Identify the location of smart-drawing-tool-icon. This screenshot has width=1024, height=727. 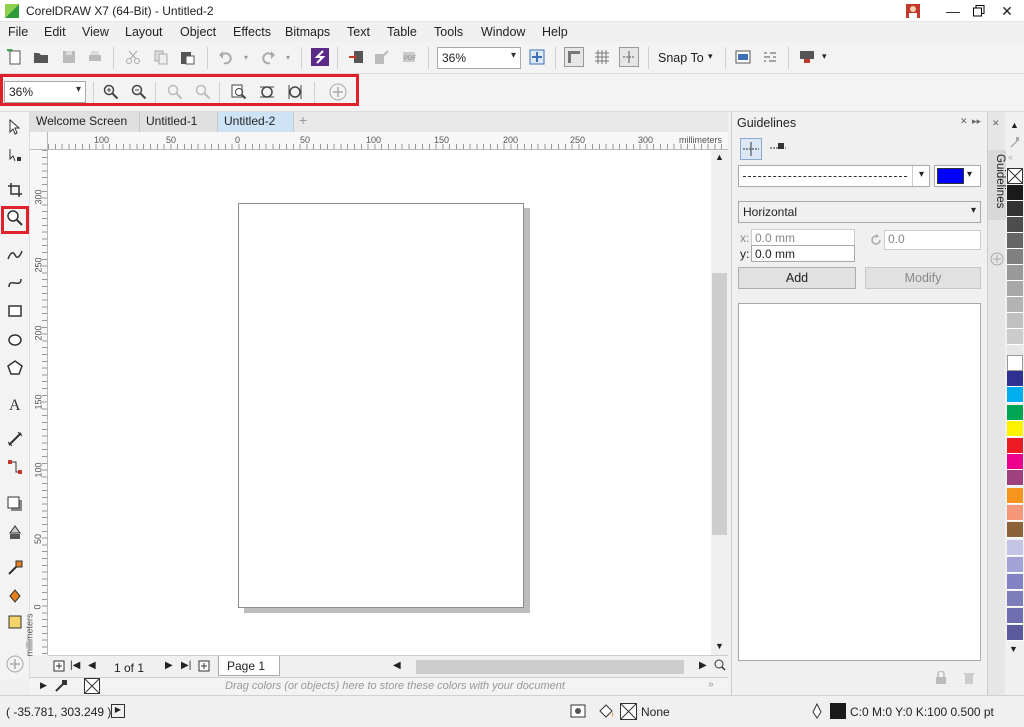
(15, 283).